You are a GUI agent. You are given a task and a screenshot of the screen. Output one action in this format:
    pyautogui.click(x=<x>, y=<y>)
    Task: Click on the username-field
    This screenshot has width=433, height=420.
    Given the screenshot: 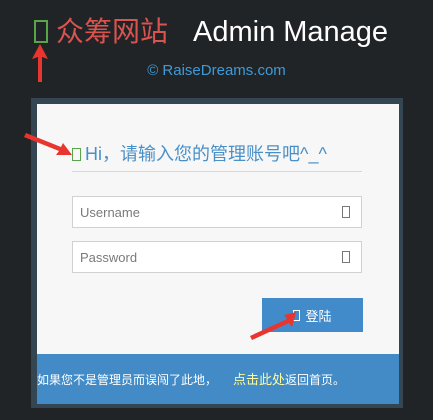 What is the action you would take?
    pyautogui.click(x=217, y=212)
    